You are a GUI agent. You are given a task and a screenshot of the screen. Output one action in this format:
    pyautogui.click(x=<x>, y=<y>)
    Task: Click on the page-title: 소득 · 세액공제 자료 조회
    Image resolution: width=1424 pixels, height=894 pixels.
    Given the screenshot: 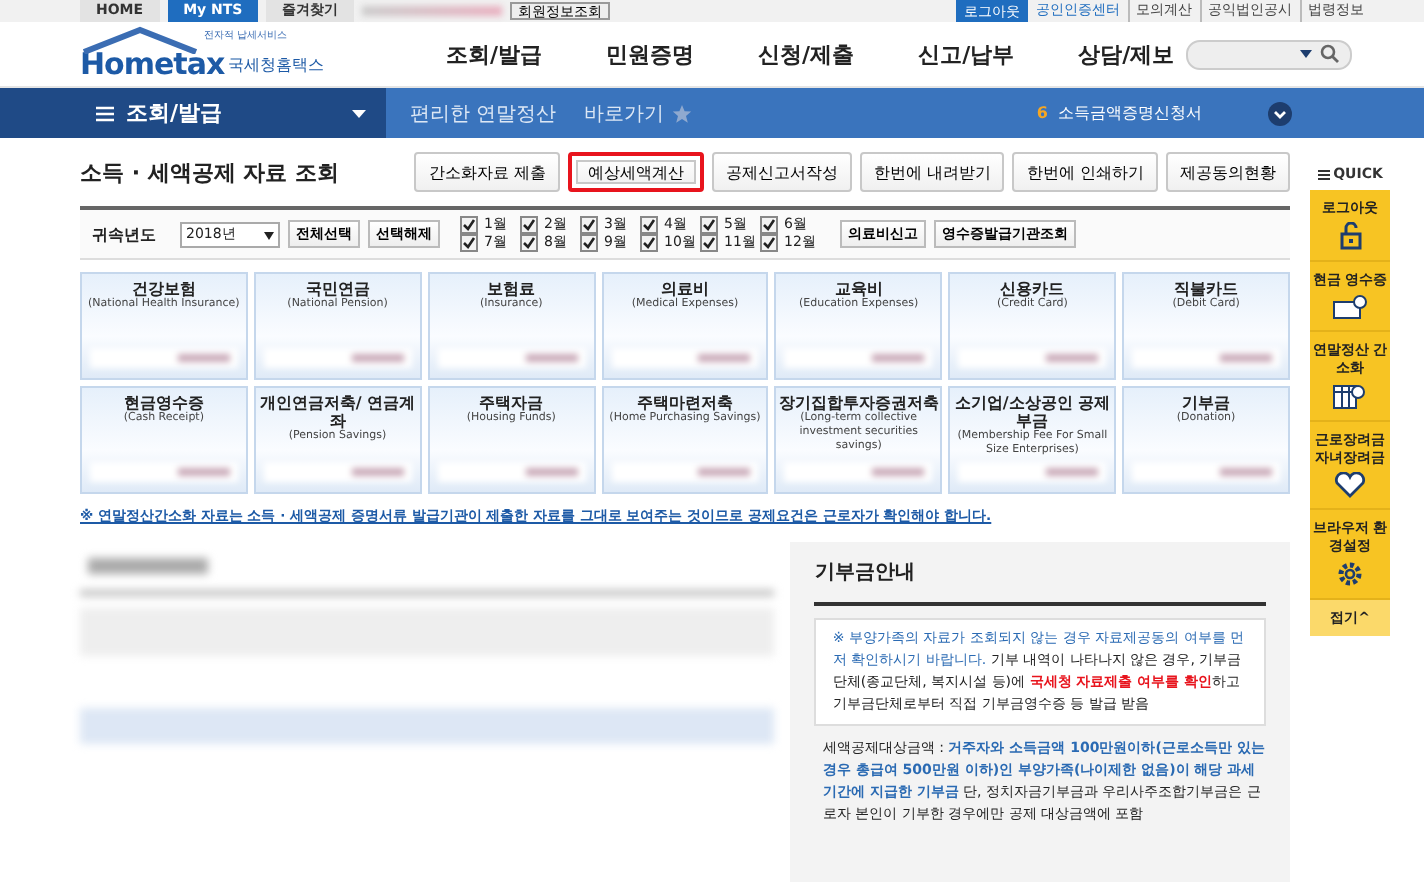 What is the action you would take?
    pyautogui.click(x=209, y=172)
    